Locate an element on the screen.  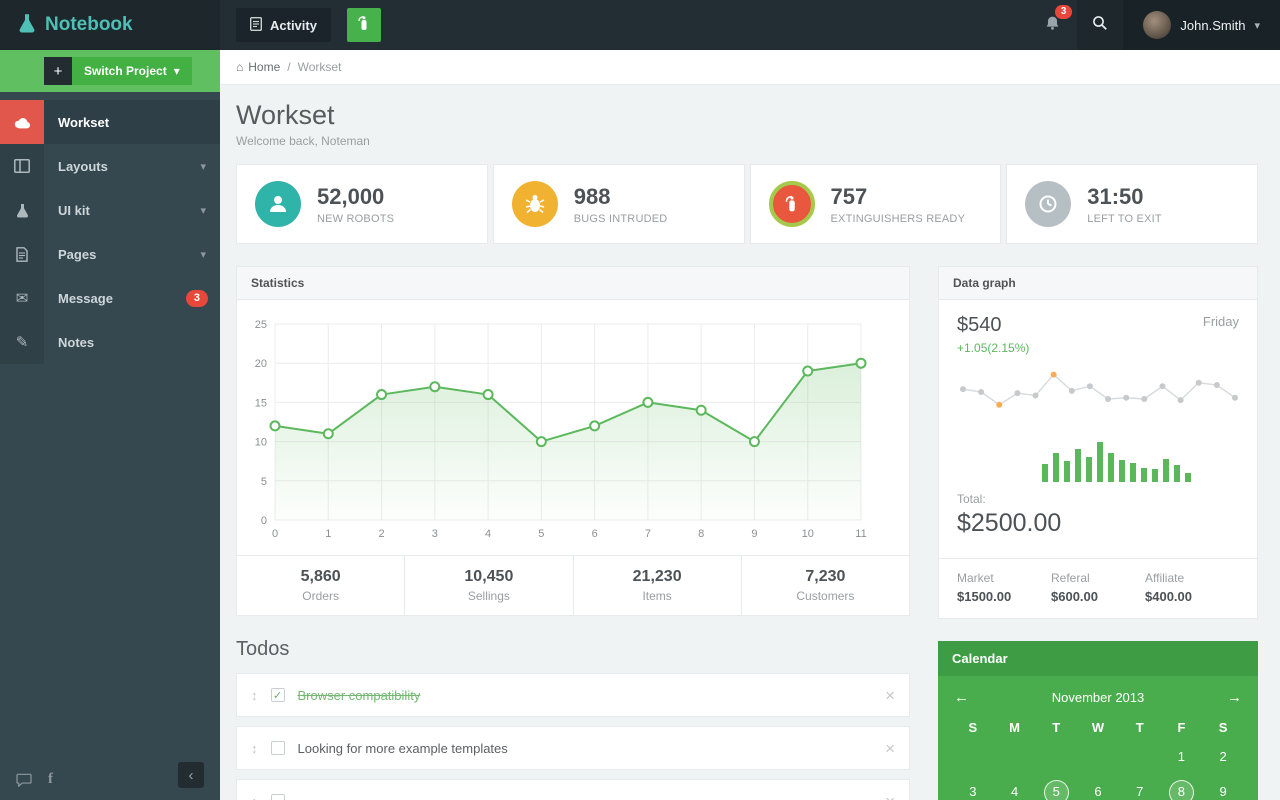
search-icon is located at coordinates (1100, 25).